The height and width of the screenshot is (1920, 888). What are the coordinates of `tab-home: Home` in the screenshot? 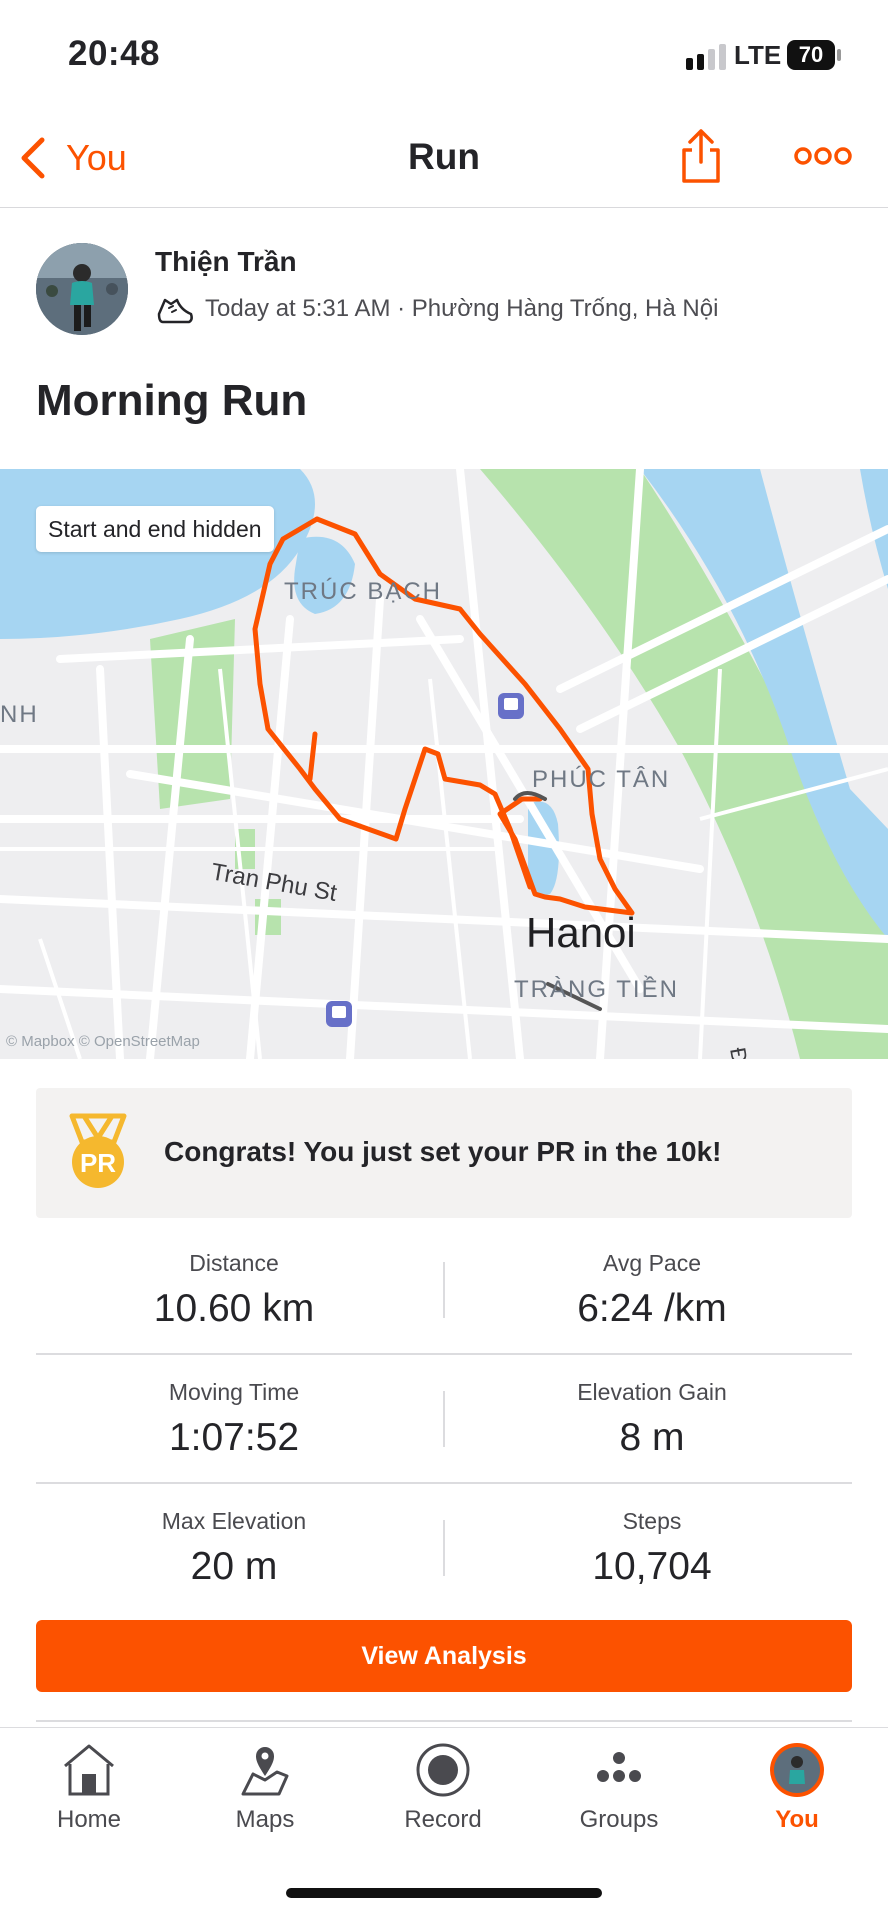 It's located at (89, 1795).